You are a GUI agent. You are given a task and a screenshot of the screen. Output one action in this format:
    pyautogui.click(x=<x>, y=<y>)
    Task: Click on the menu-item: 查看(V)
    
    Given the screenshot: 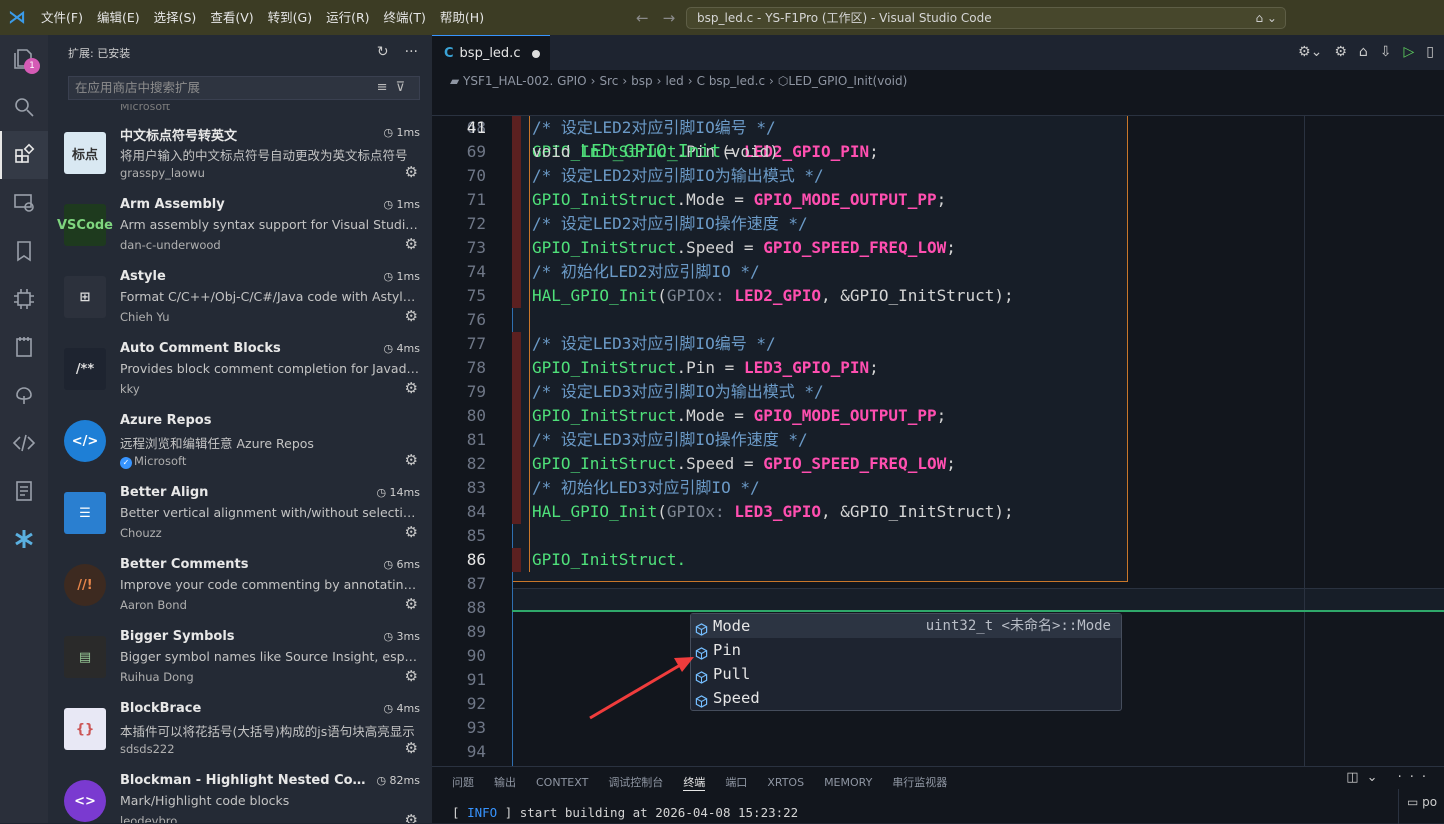 What is the action you would take?
    pyautogui.click(x=231, y=17)
    